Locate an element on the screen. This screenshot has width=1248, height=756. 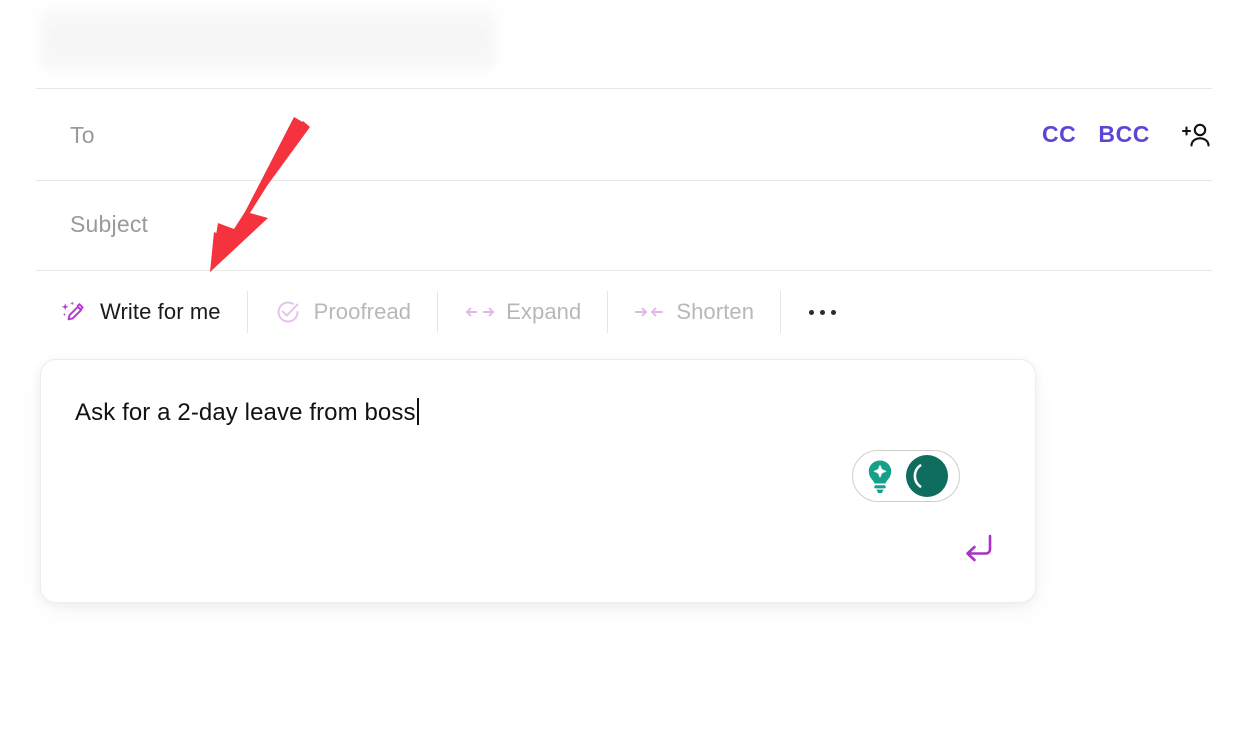
prompt-input-text: Ask for a 2-day leave from boss is located at coordinates (247, 412).